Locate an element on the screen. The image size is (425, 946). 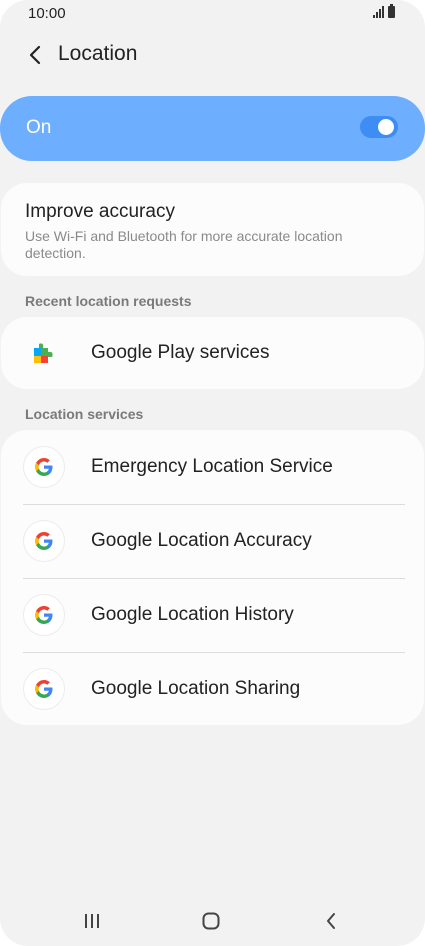
toggle-label: On is located at coordinates (39, 127).